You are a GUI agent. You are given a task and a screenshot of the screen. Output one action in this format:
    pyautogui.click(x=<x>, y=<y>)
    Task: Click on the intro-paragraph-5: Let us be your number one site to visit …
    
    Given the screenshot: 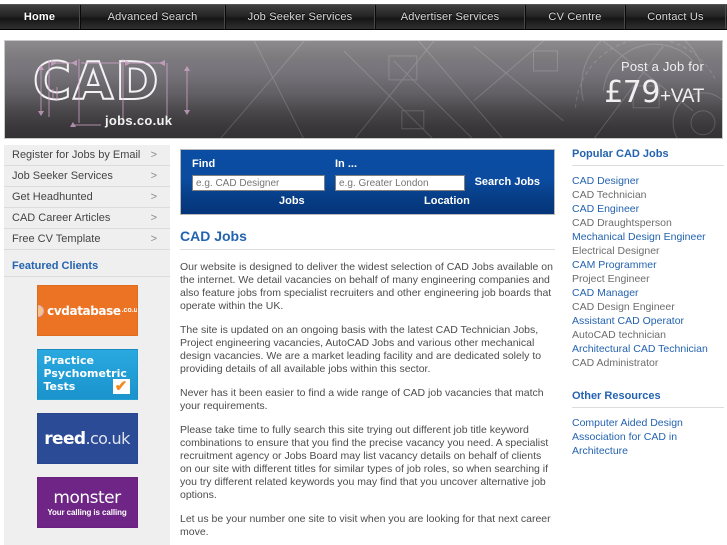 What is the action you would take?
    pyautogui.click(x=365, y=525)
    